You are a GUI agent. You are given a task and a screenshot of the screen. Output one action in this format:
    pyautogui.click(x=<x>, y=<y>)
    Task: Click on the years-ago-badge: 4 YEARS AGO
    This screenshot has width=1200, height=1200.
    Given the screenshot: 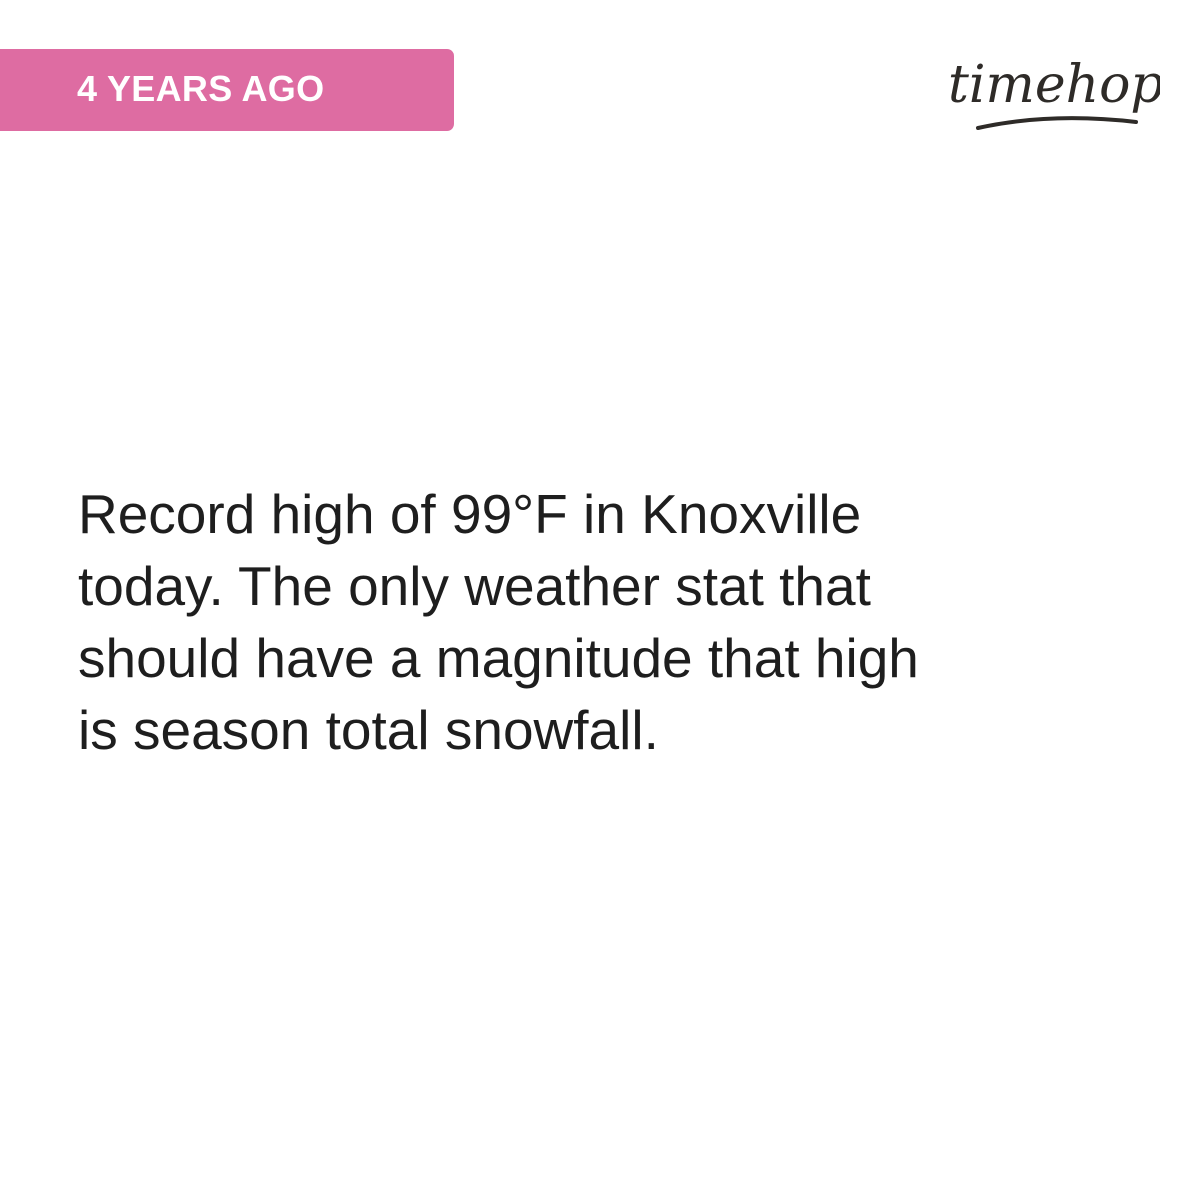 What is the action you would take?
    pyautogui.click(x=227, y=90)
    